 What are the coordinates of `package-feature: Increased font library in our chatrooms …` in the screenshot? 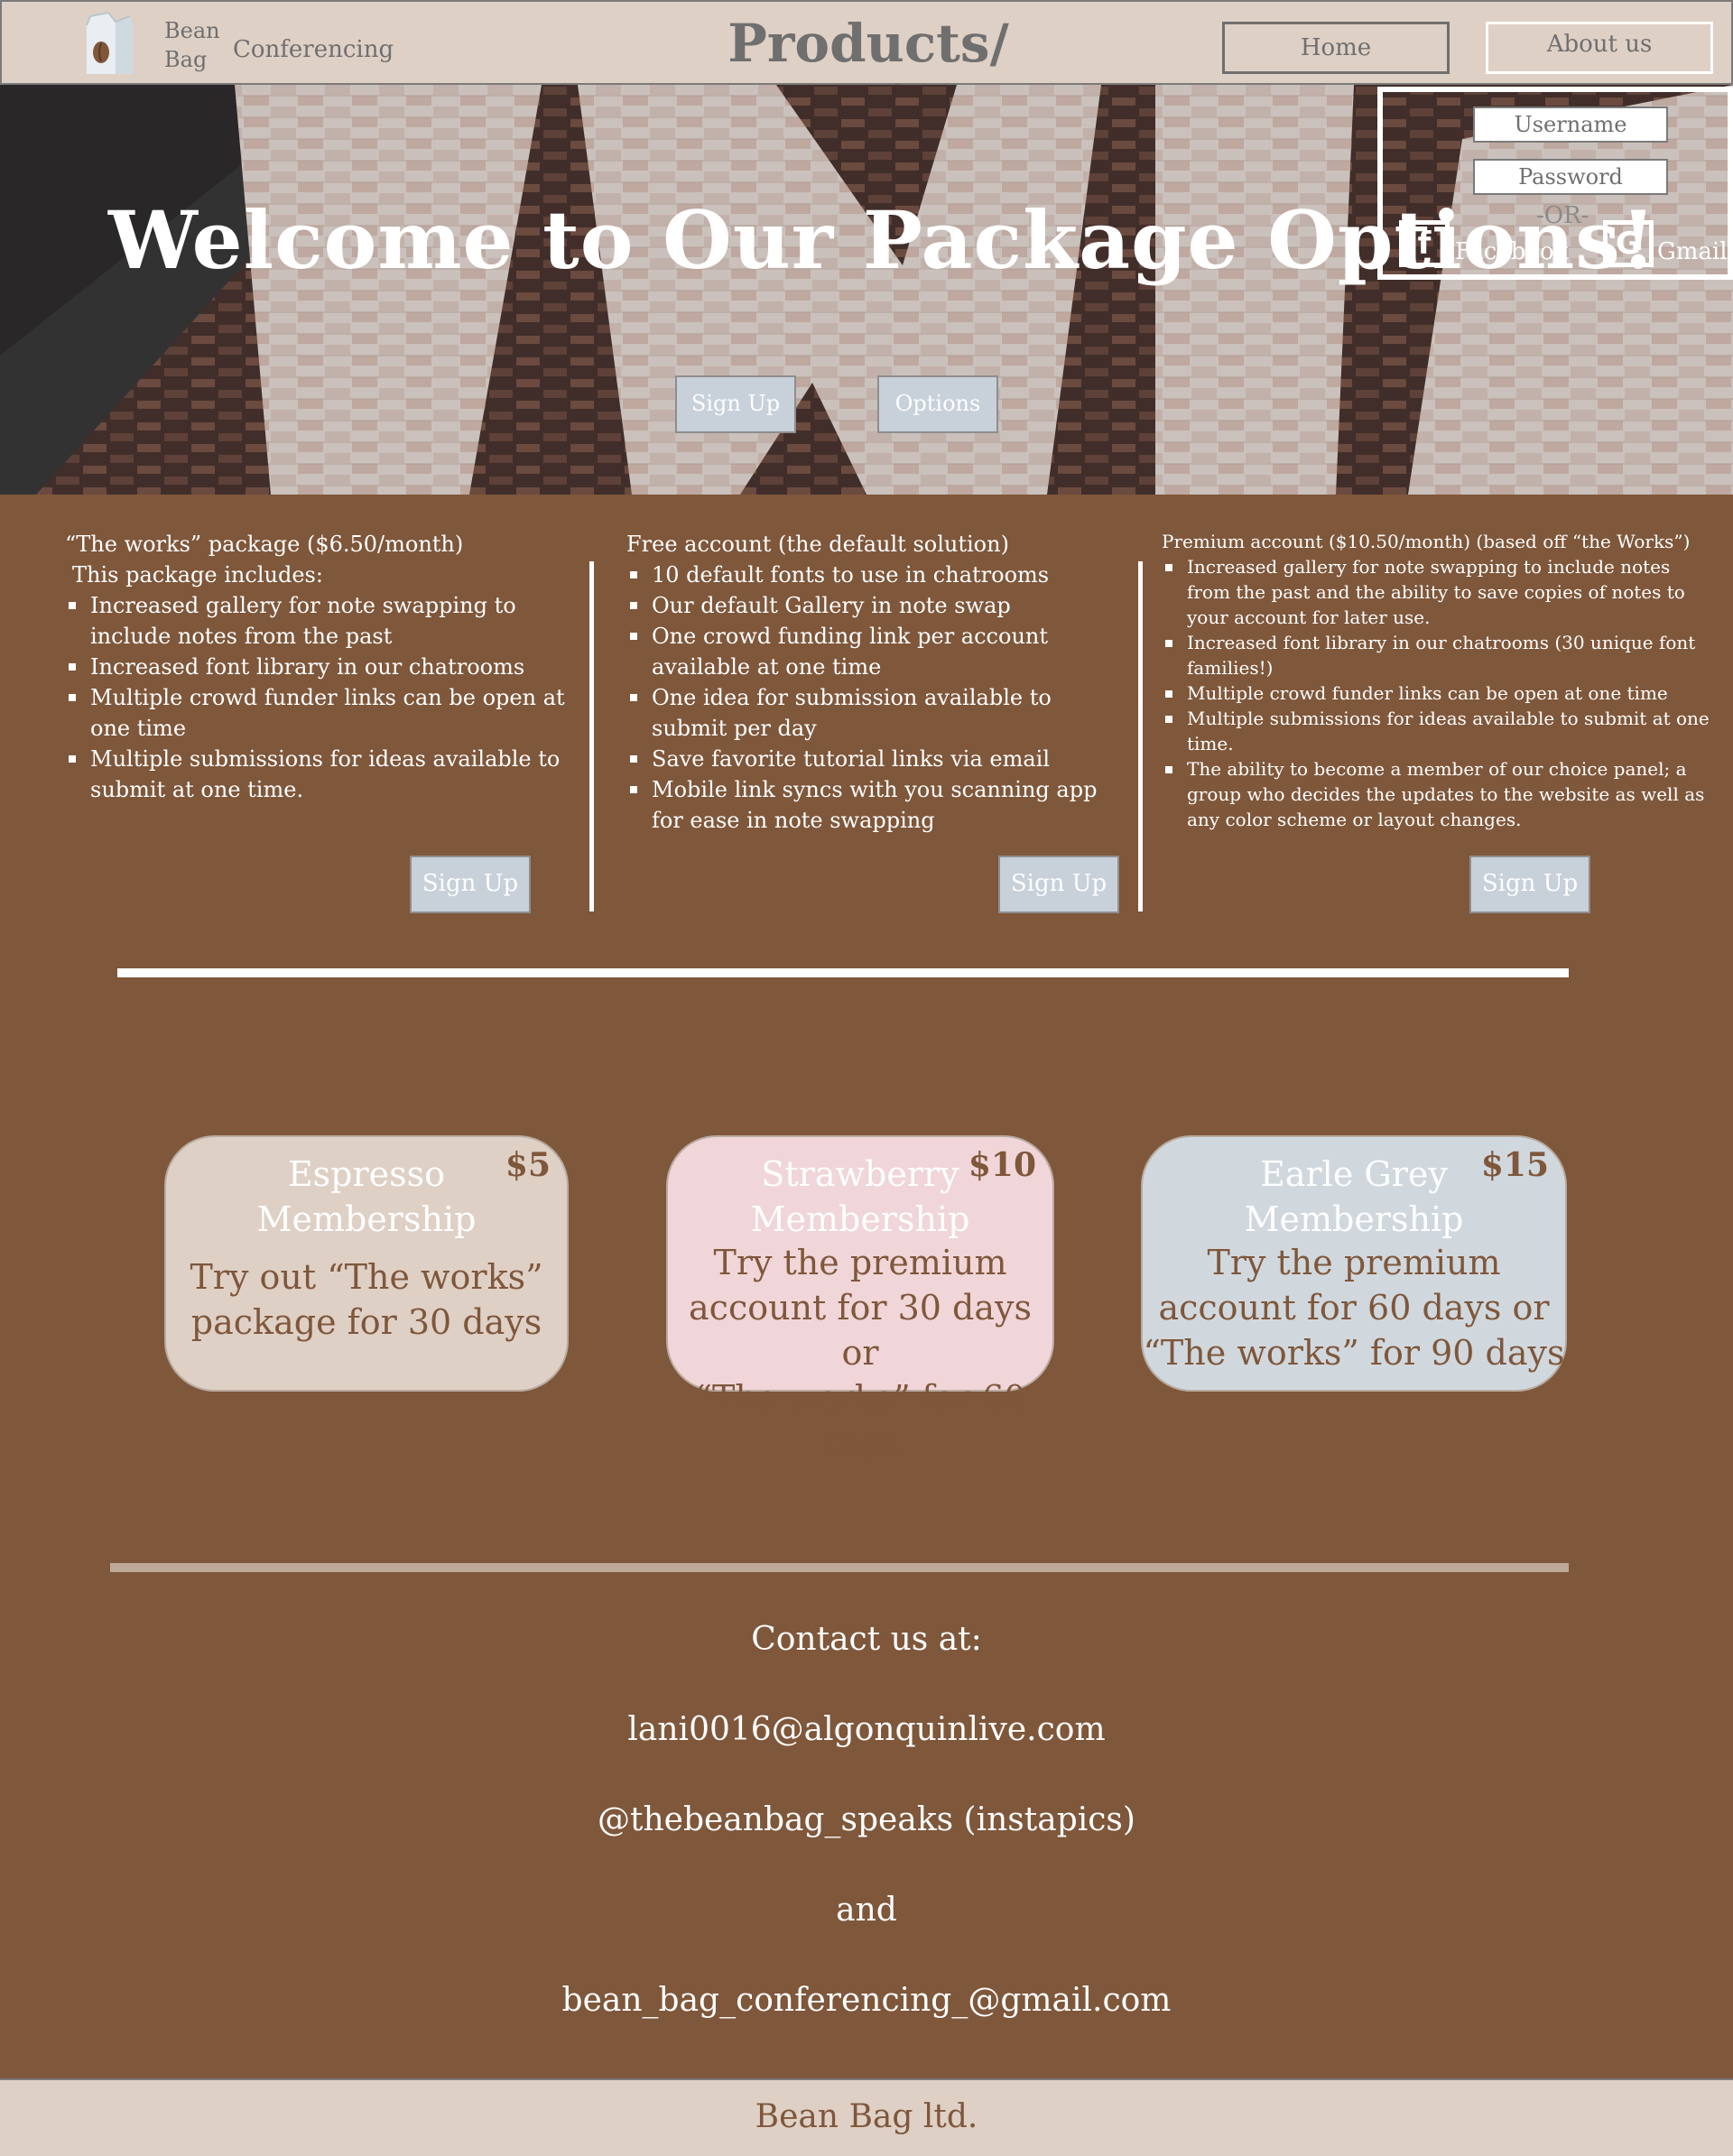 It's located at (1439, 655).